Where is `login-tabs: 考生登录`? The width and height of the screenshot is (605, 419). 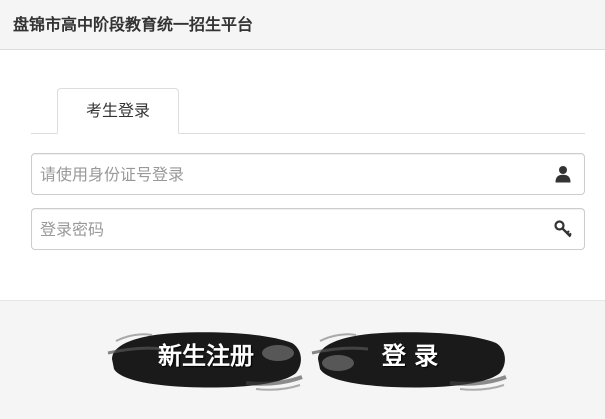
login-tabs: 考生登录 is located at coordinates (308, 111).